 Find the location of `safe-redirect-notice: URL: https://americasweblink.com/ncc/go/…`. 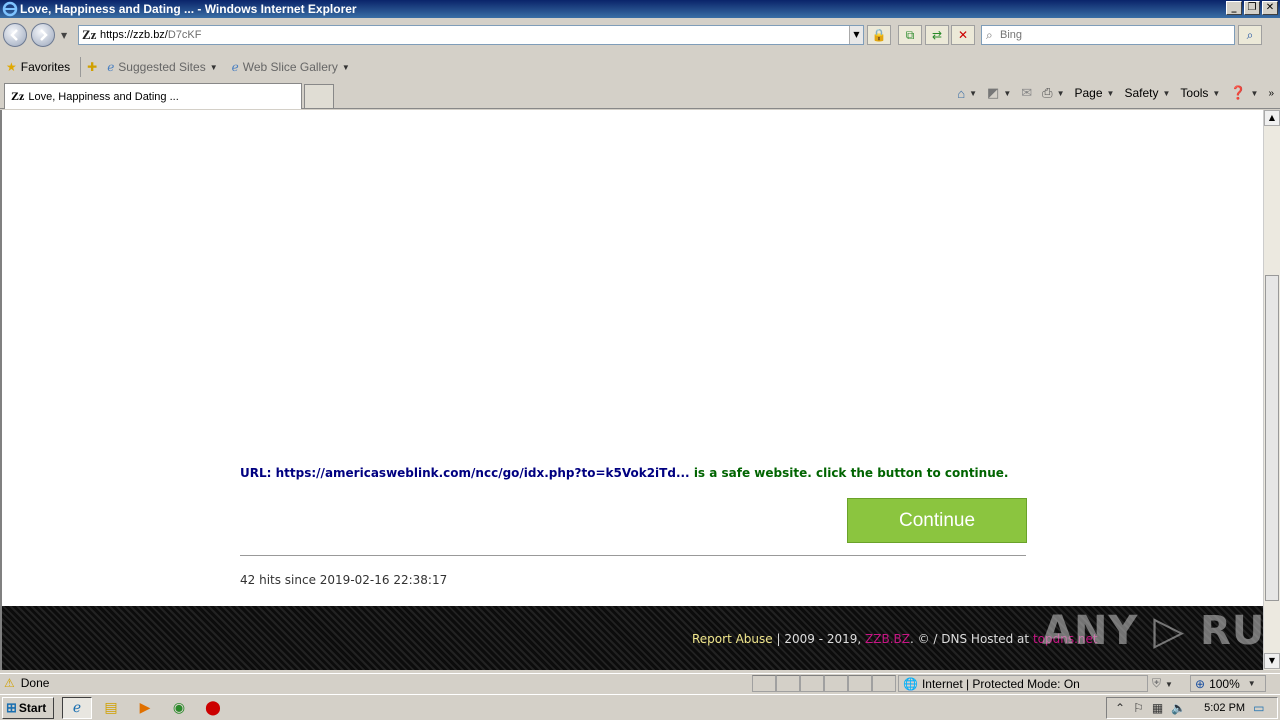

safe-redirect-notice: URL: https://americasweblink.com/ncc/go/… is located at coordinates (624, 473).